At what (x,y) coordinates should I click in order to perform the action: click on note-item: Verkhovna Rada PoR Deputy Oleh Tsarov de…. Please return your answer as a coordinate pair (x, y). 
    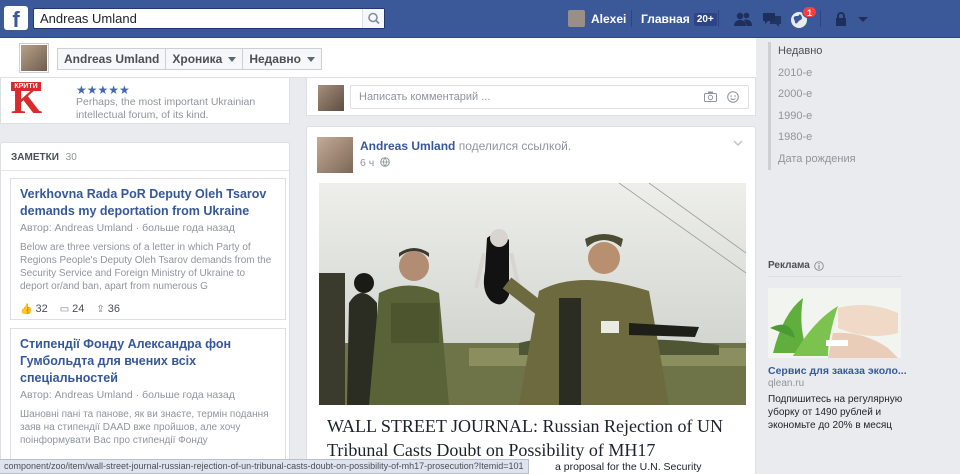
    Looking at the image, I should click on (148, 249).